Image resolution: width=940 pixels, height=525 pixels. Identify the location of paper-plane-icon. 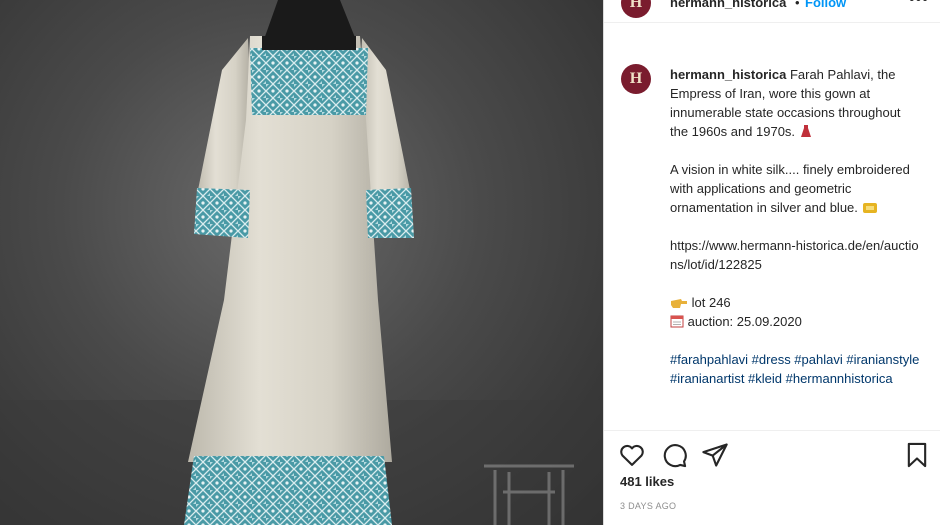
(715, 455).